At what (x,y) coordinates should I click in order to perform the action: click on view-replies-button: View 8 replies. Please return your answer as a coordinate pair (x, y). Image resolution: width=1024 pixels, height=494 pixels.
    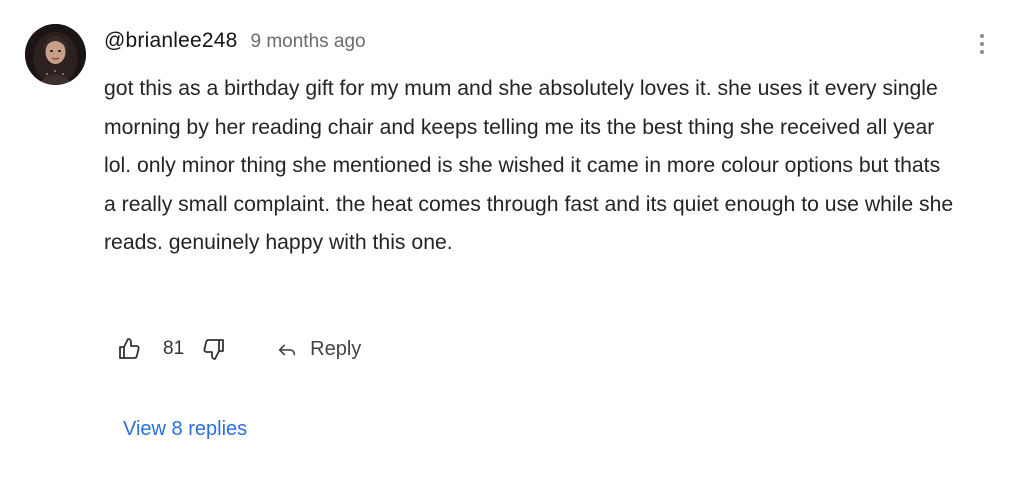
    Looking at the image, I should click on (185, 429).